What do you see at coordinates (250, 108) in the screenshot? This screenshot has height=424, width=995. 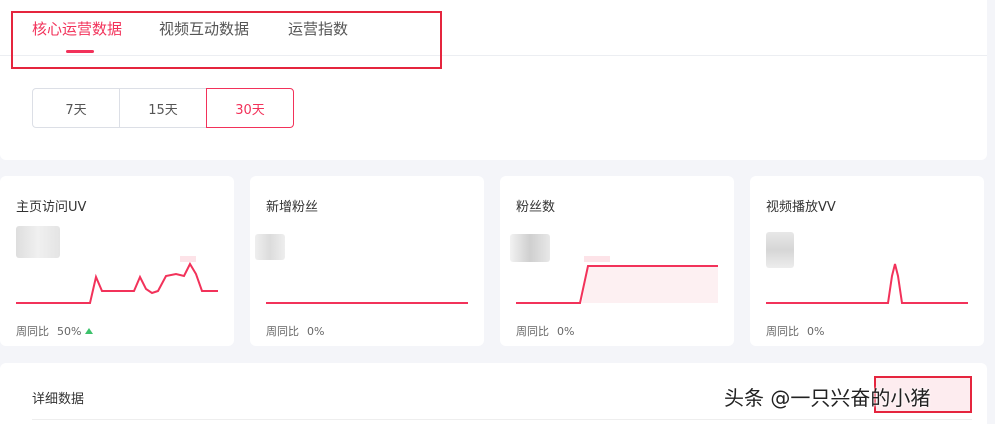 I see `range-30-days-button: 30天` at bounding box center [250, 108].